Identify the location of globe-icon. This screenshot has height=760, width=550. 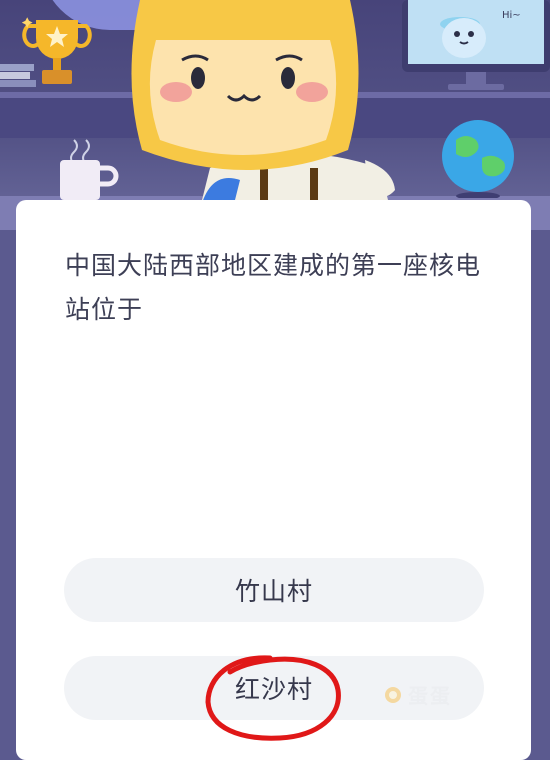
(478, 159).